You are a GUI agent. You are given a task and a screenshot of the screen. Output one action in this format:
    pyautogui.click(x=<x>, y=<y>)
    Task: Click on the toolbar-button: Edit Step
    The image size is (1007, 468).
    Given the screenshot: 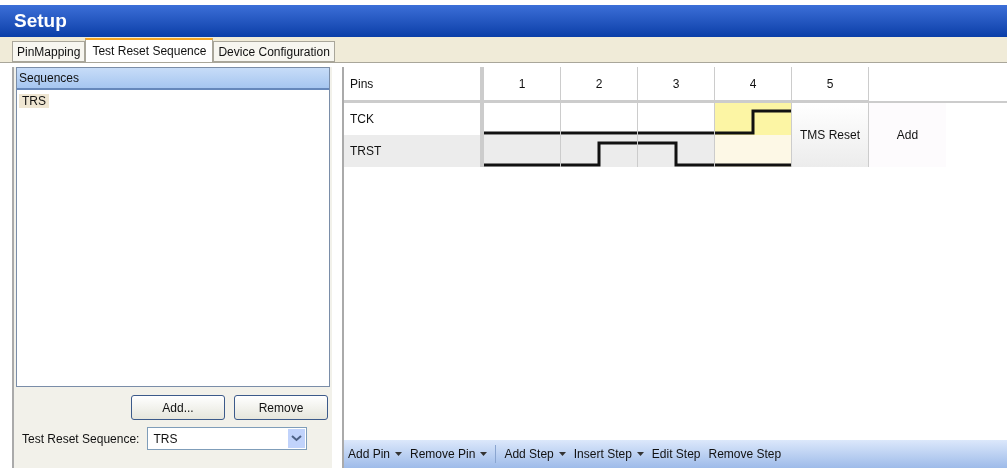 What is the action you would take?
    pyautogui.click(x=676, y=454)
    